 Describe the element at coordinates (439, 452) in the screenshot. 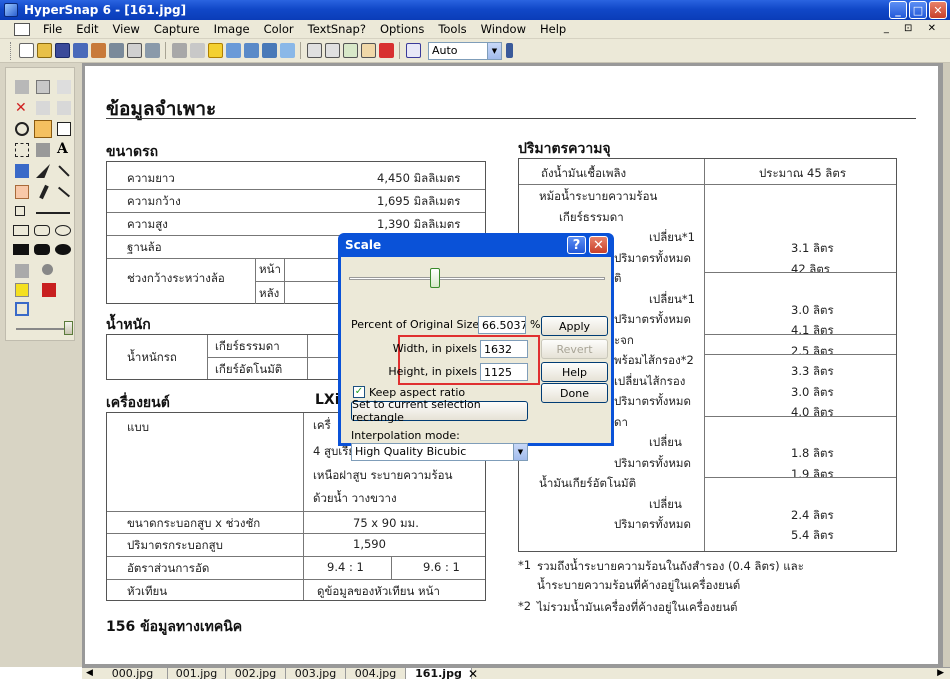

I see `interpolation-select: High Quality Bicubic ▼` at that location.